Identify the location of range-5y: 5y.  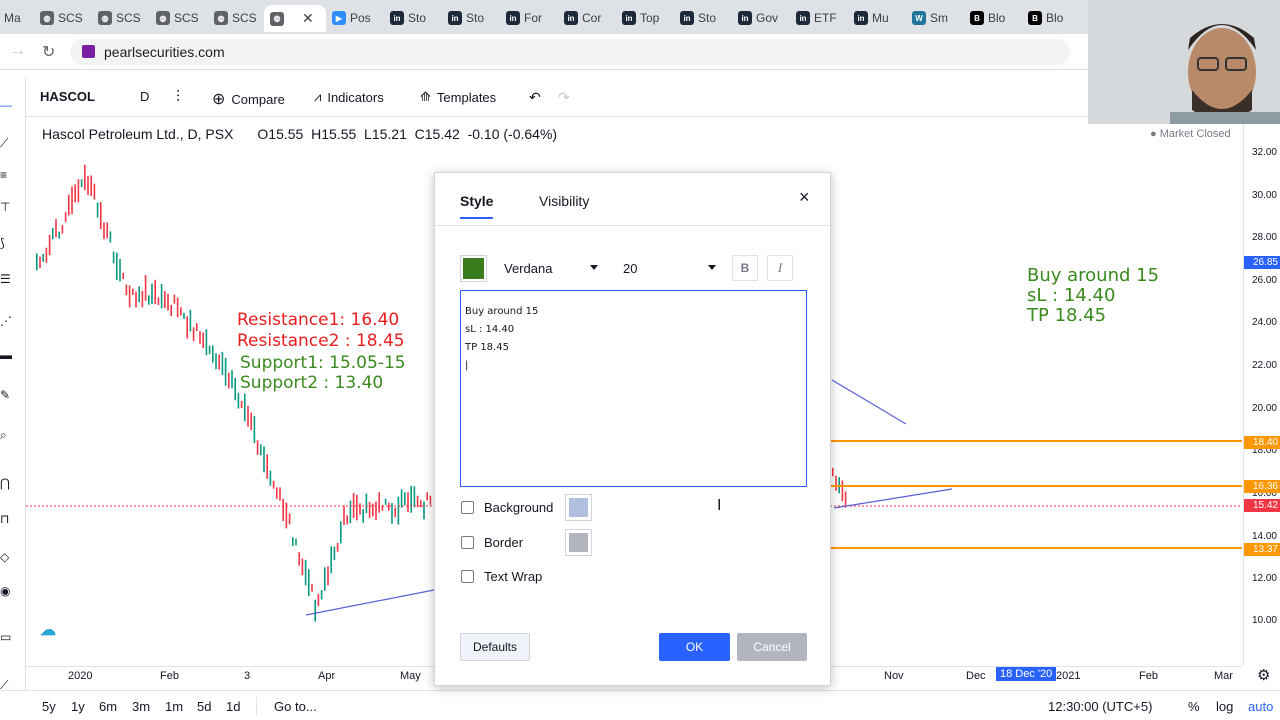
(49, 706).